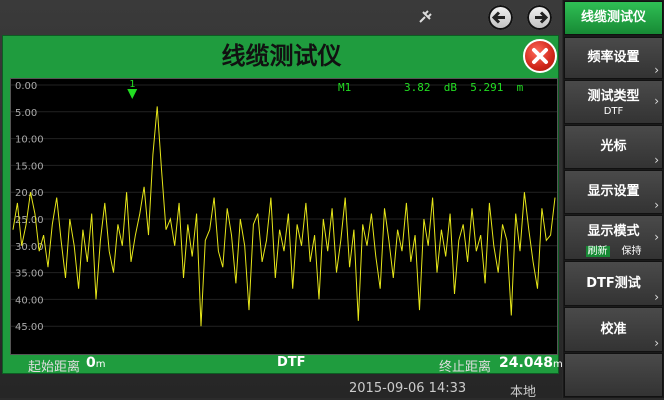 This screenshot has height=400, width=664. Describe the element at coordinates (291, 362) in the screenshot. I see `mode-label: DTF` at that location.